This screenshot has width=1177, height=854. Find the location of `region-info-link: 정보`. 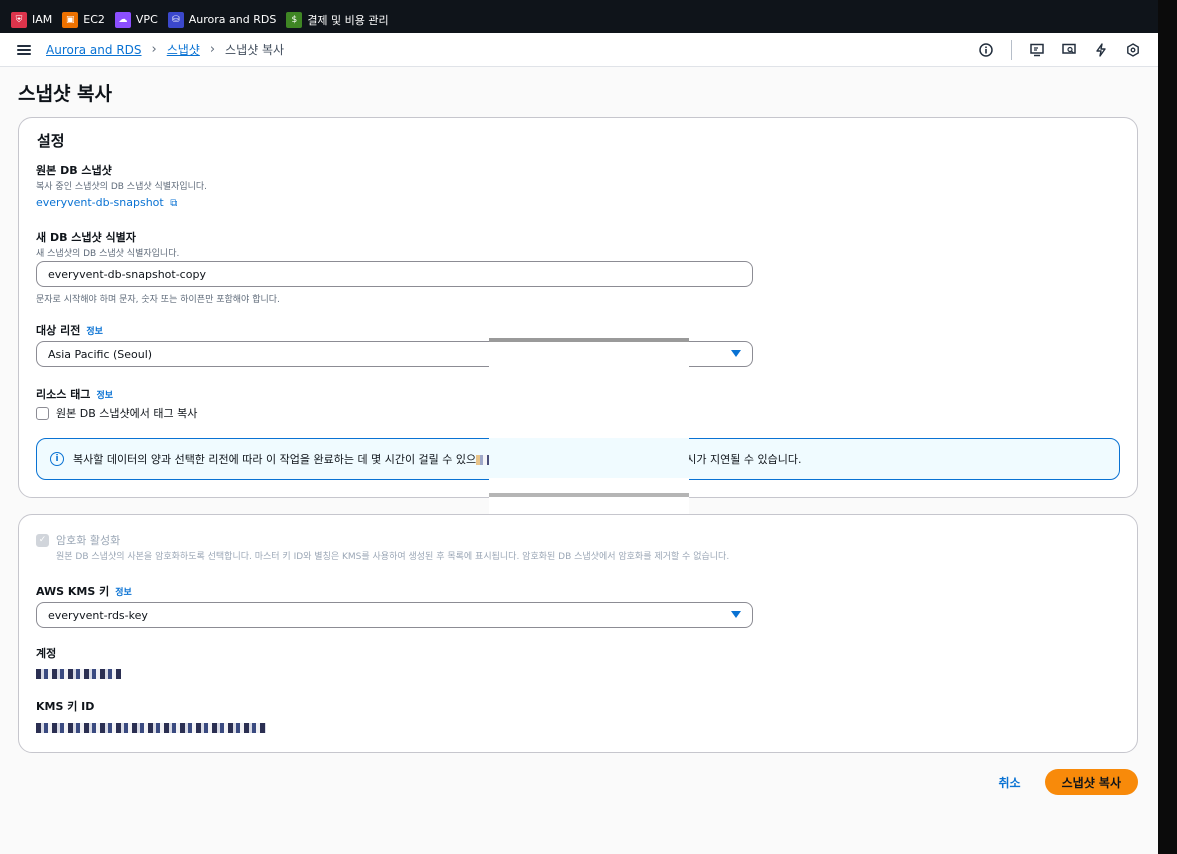

region-info-link: 정보 is located at coordinates (94, 332).